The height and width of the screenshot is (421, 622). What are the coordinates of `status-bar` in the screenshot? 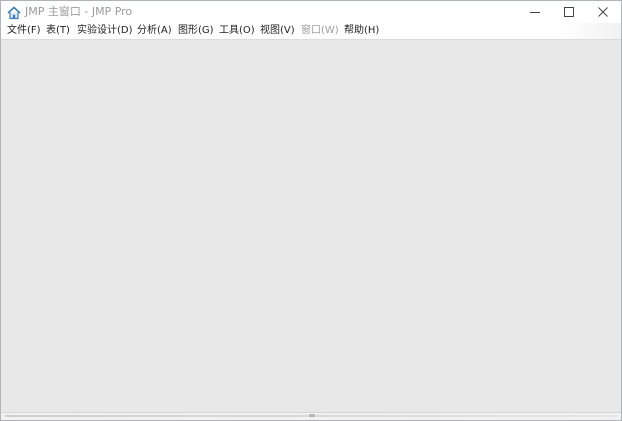 It's located at (311, 416).